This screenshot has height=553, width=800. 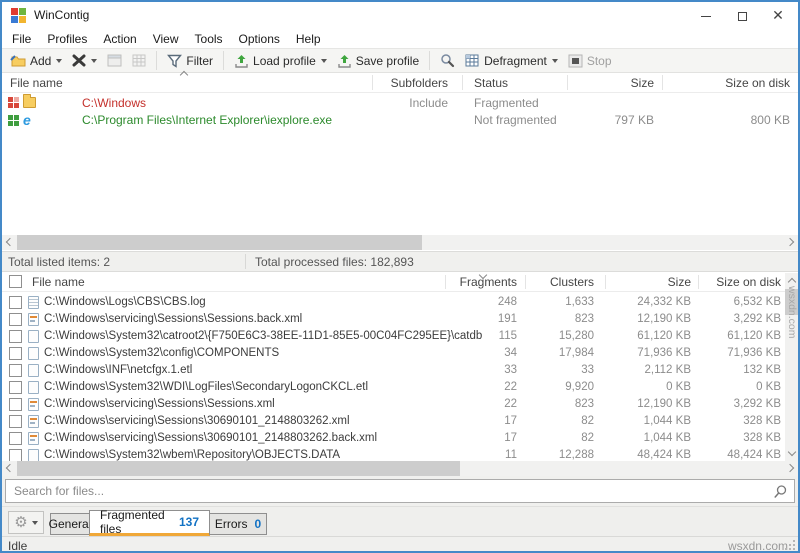 What do you see at coordinates (280, 61) in the screenshot?
I see `load-profile-button: Load profile` at bounding box center [280, 61].